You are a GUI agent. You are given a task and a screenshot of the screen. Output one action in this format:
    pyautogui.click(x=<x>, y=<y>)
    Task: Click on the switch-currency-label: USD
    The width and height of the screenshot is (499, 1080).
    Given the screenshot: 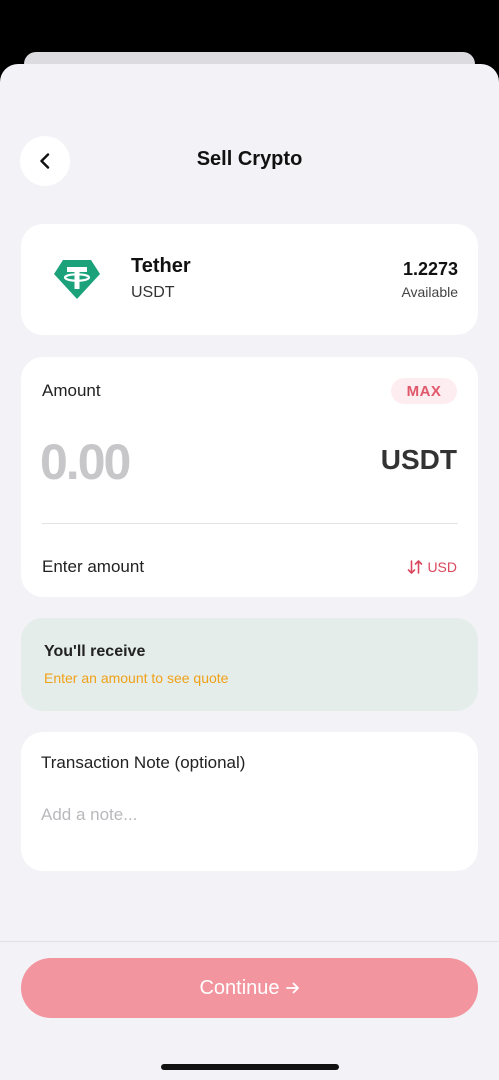 What is the action you would take?
    pyautogui.click(x=442, y=567)
    